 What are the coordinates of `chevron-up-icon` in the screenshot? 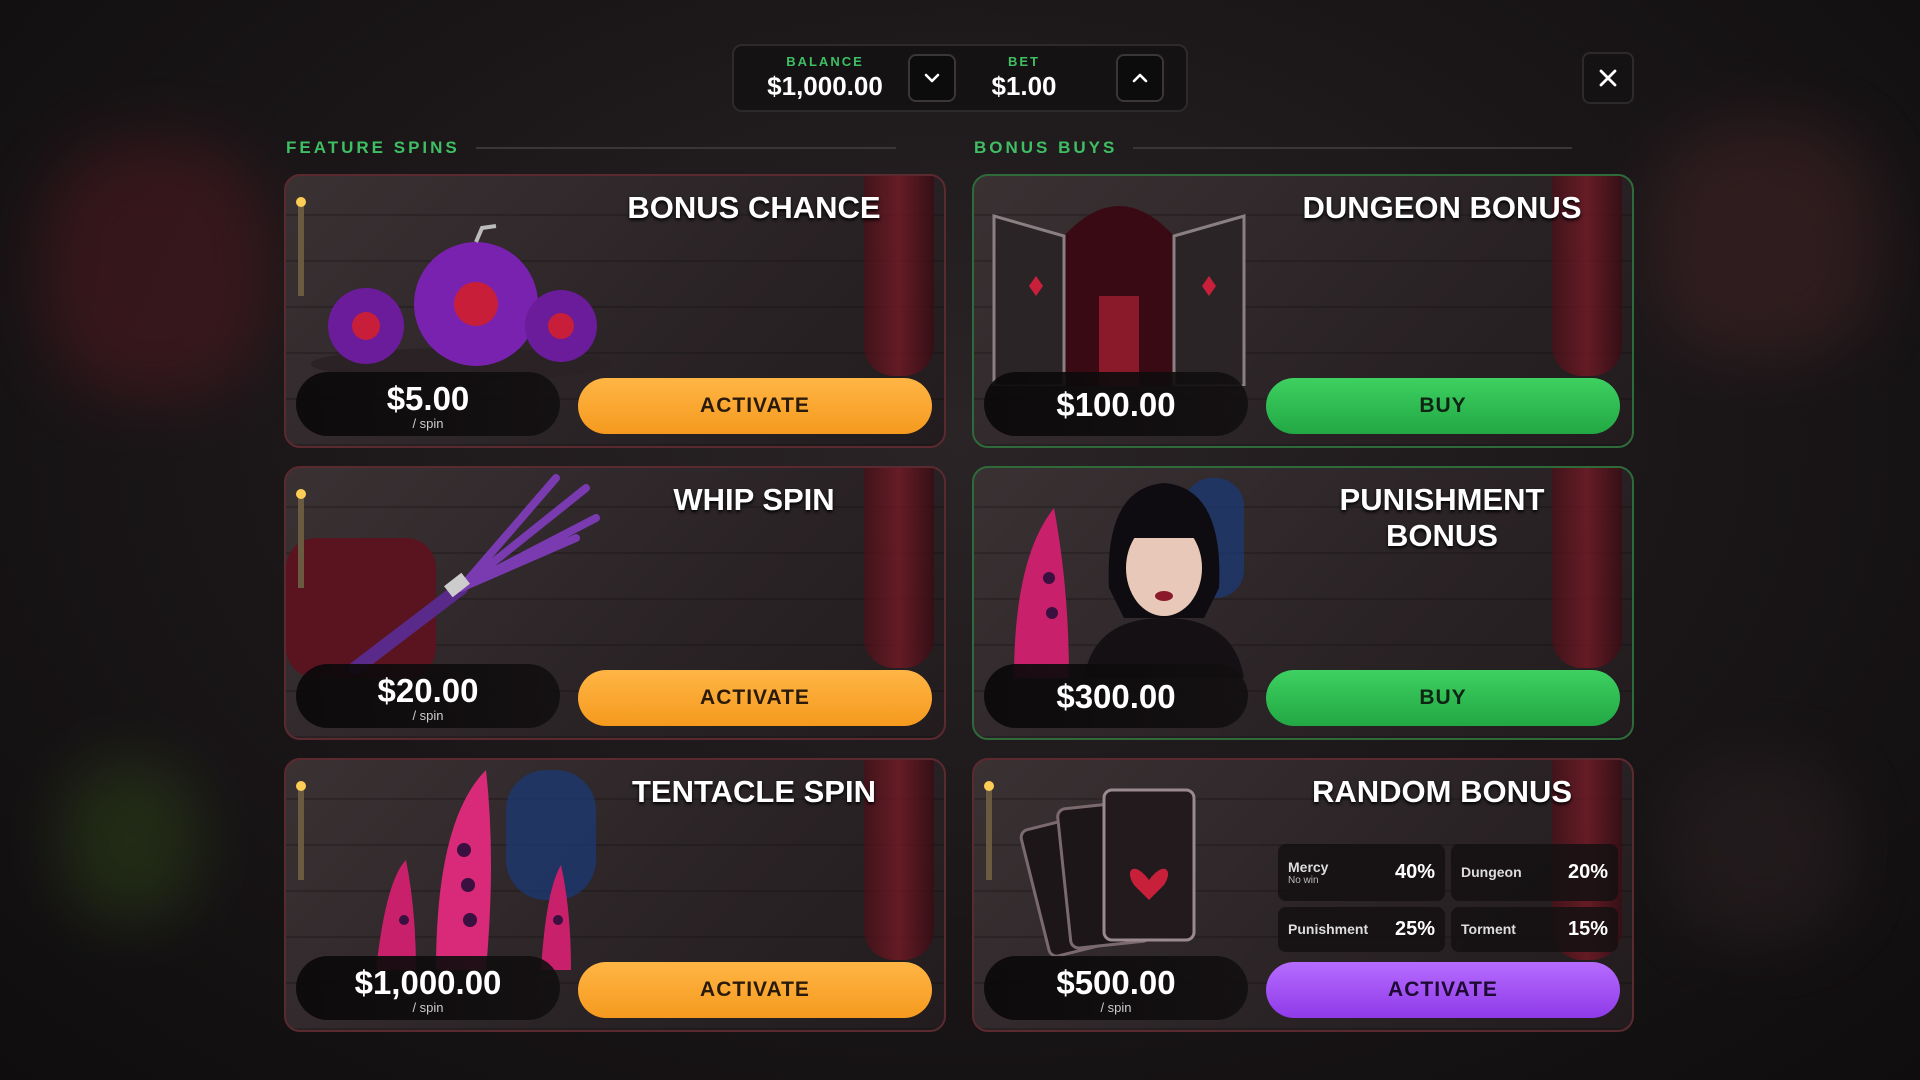 It's located at (1140, 78).